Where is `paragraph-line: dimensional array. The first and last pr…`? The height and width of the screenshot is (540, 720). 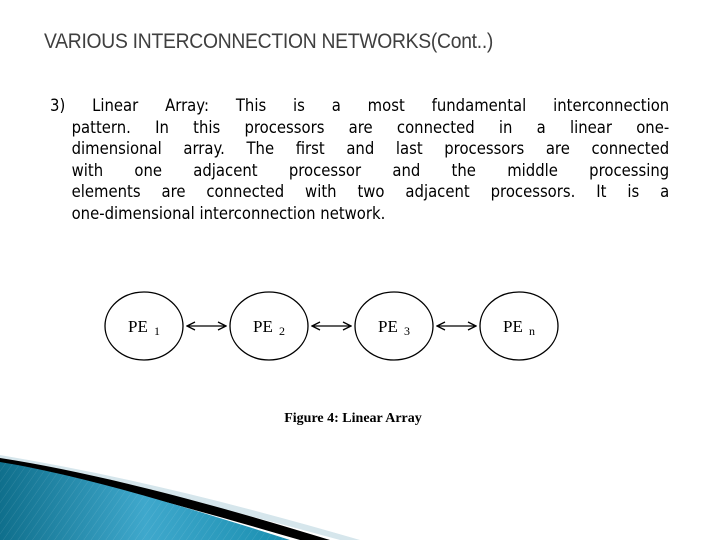 paragraph-line: dimensional array. The first and last pr… is located at coordinates (370, 148).